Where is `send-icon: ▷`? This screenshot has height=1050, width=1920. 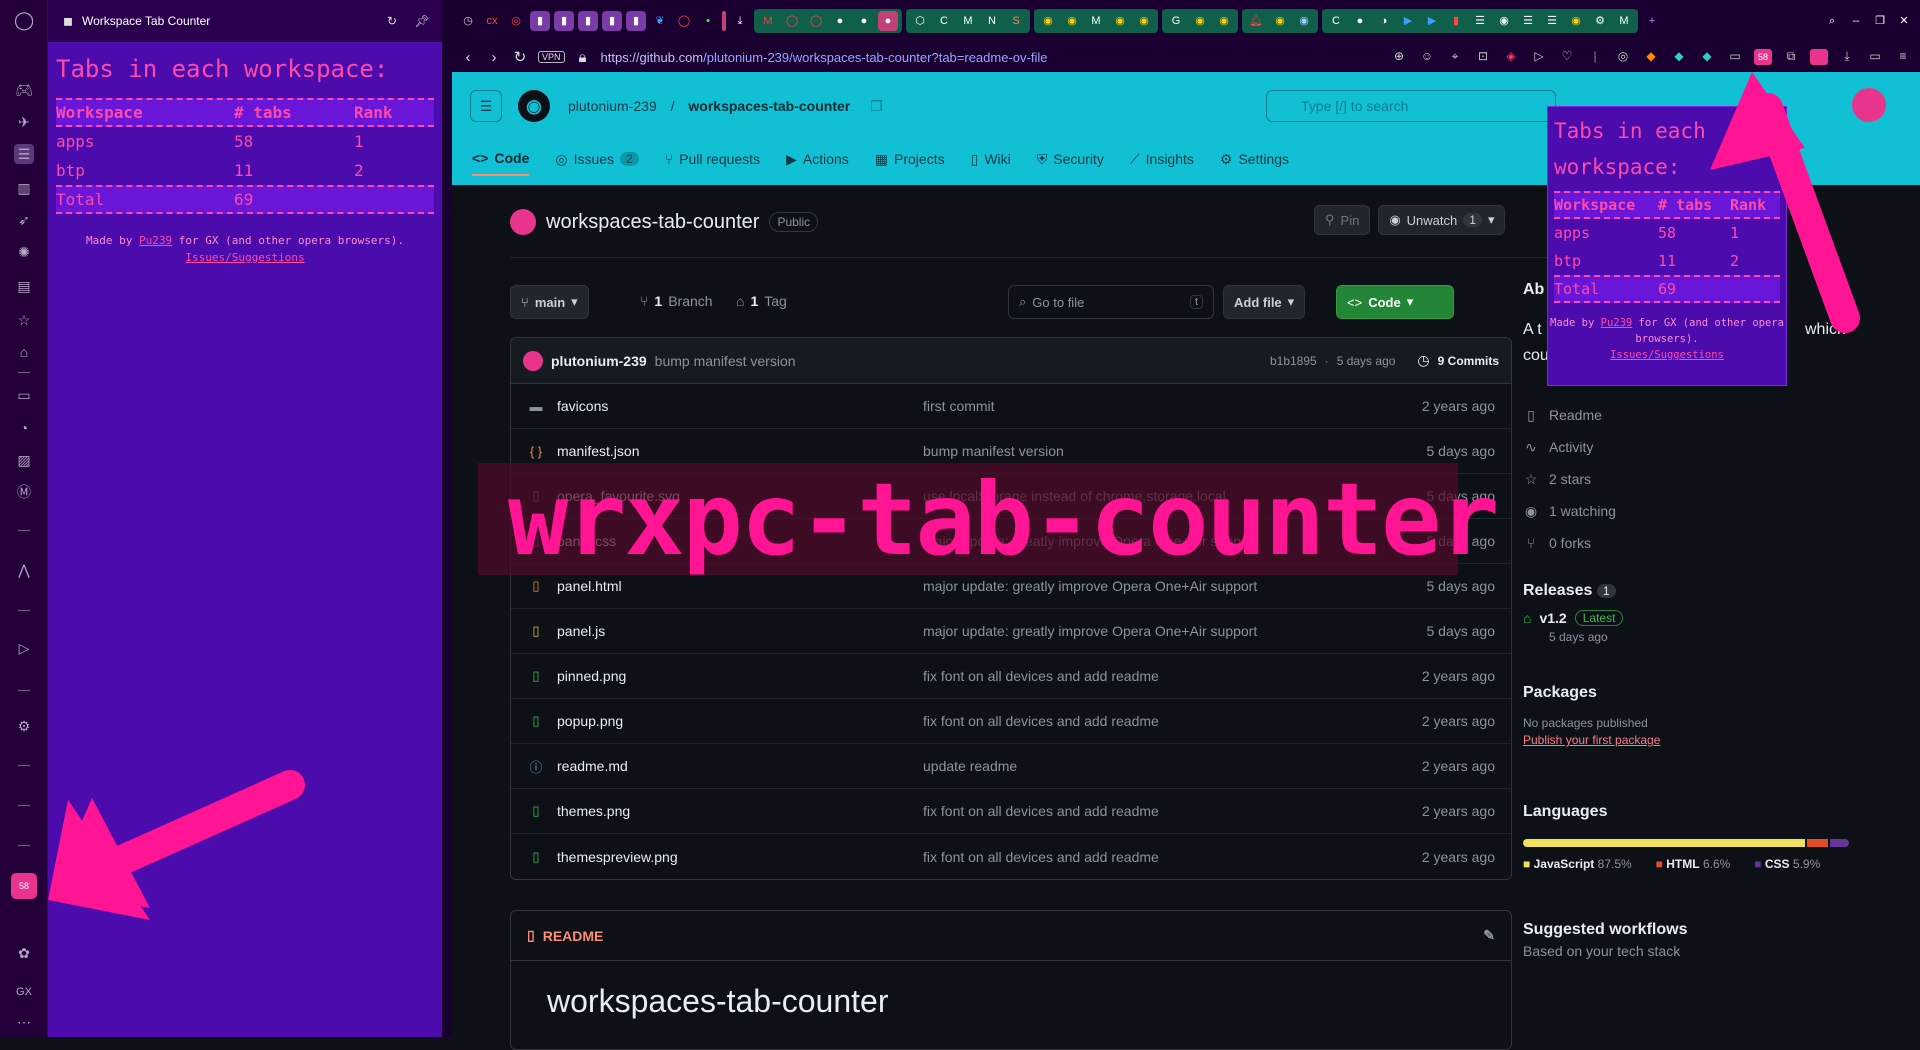
send-icon: ▷ is located at coordinates (24, 648).